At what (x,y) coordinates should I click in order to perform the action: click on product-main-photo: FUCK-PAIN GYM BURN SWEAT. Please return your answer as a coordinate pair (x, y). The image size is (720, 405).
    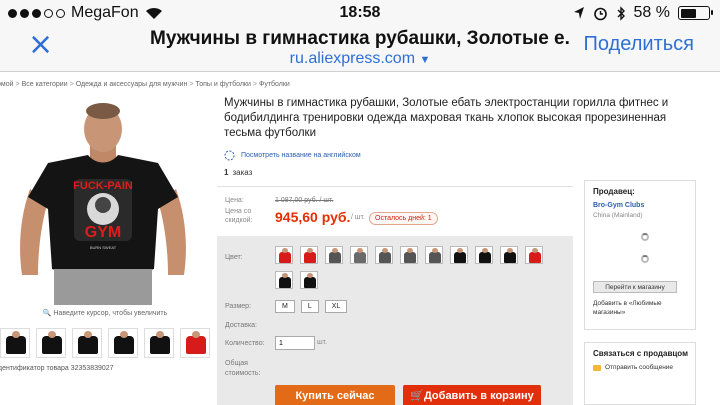
    Looking at the image, I should click on (103, 201).